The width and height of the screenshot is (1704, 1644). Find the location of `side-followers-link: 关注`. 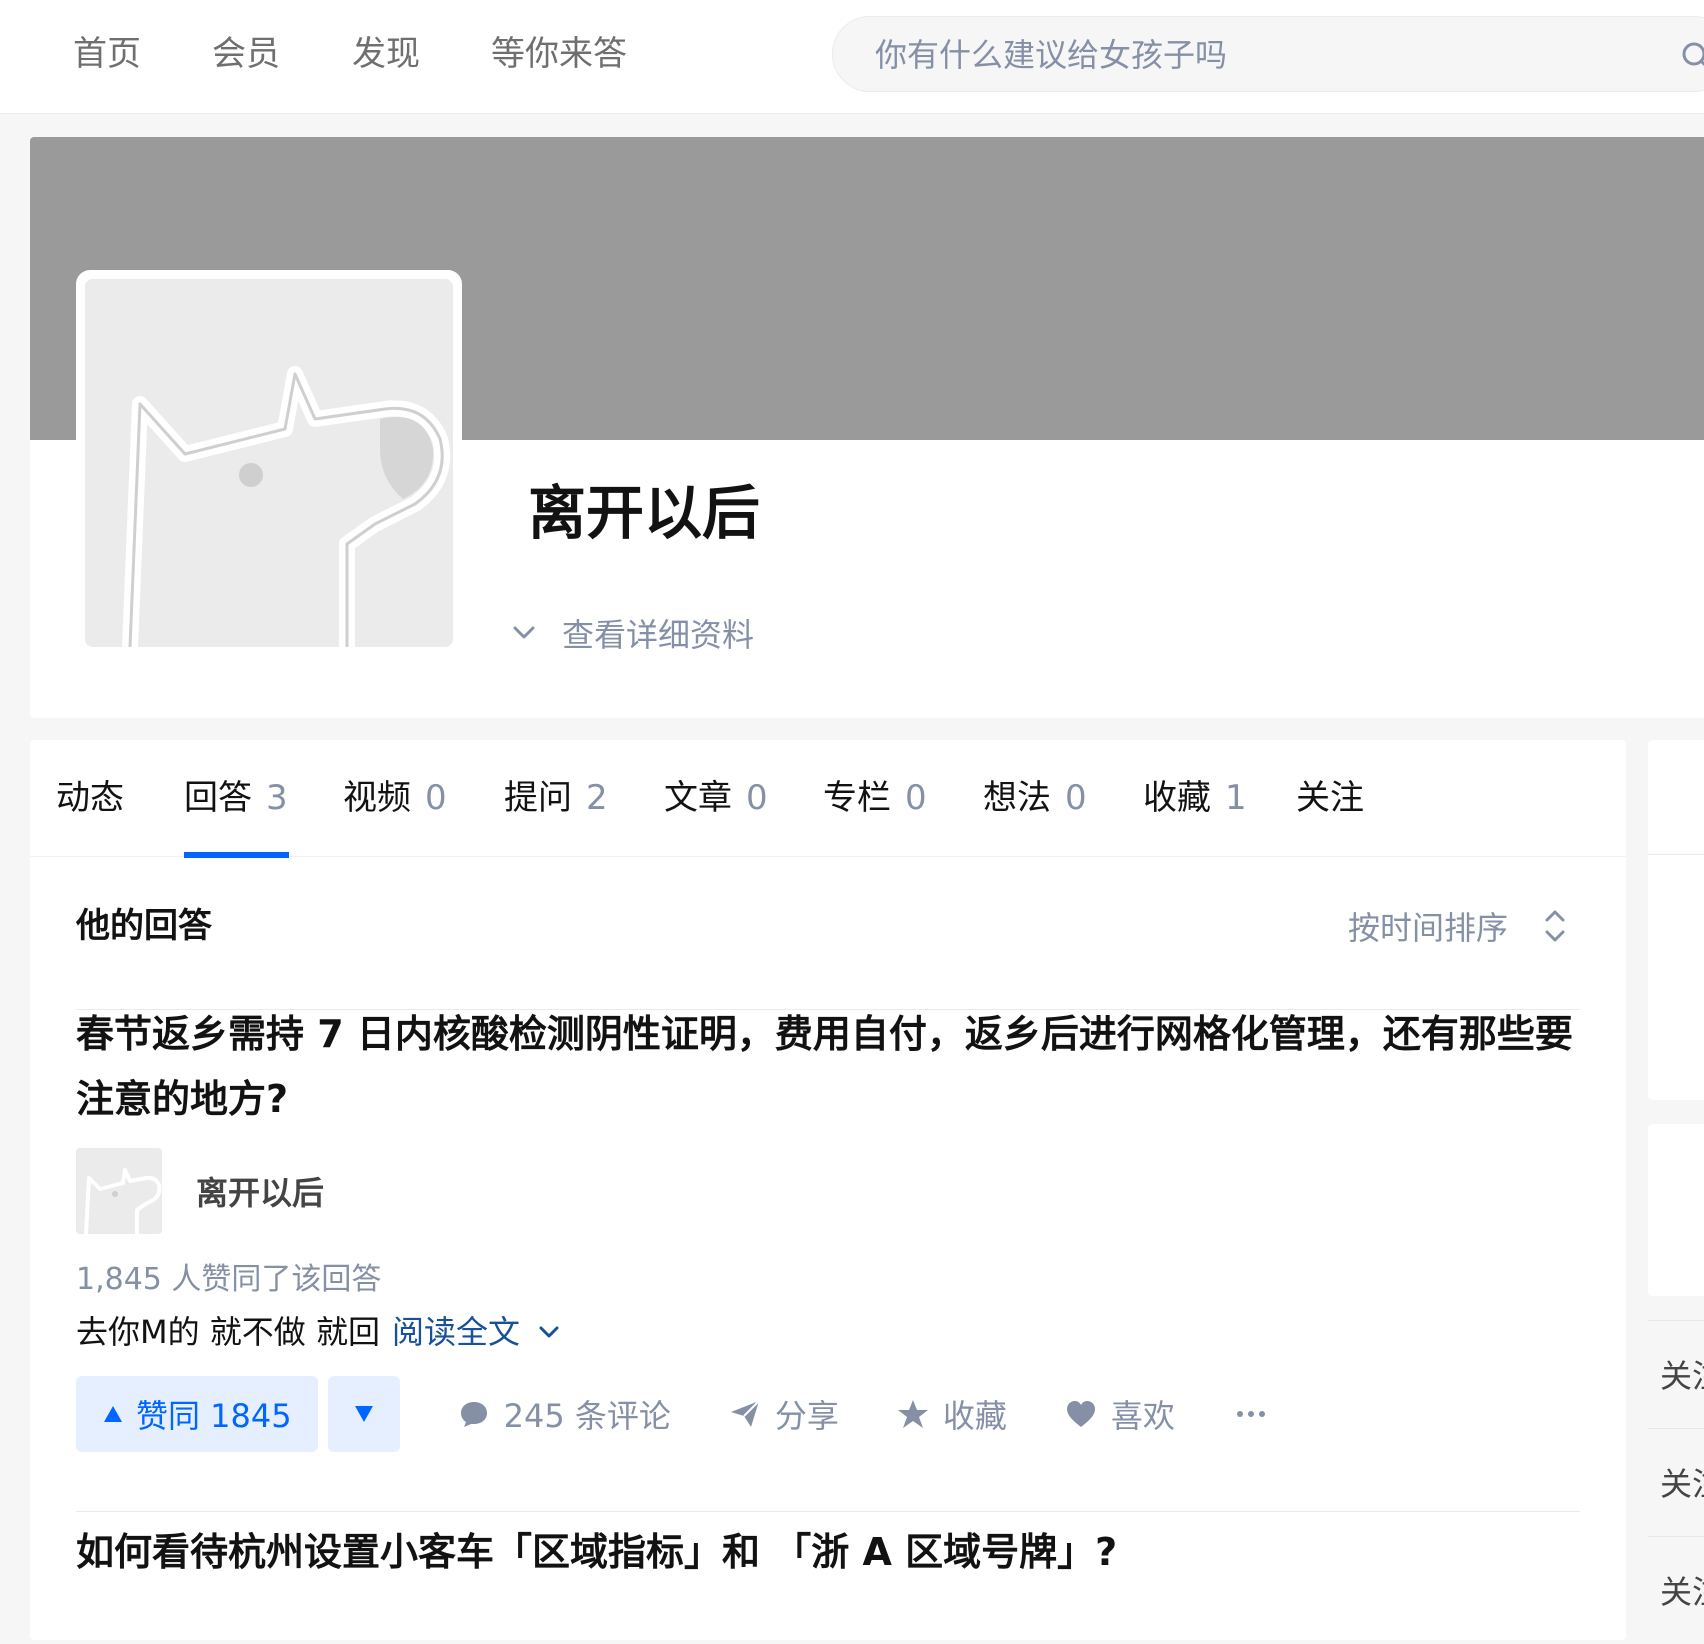

side-followers-link: 关注 is located at coordinates (1676, 1482).